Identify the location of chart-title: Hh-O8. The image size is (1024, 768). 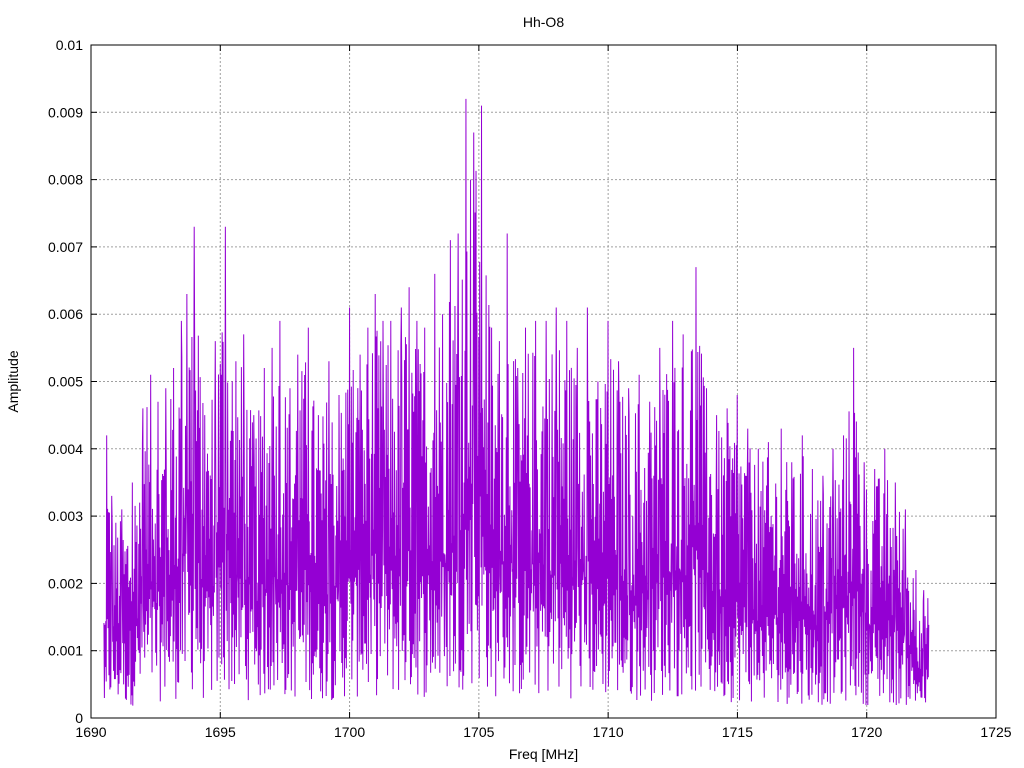
(543, 22).